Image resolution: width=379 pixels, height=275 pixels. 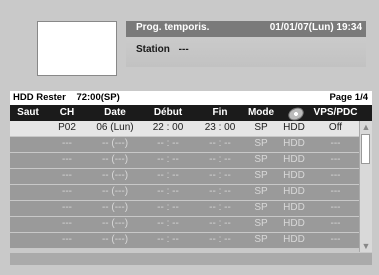 I want to click on table-row: P02 06 (Lun) 22 : 00 23 : 00 SP HDD Off, so click(x=184, y=129).